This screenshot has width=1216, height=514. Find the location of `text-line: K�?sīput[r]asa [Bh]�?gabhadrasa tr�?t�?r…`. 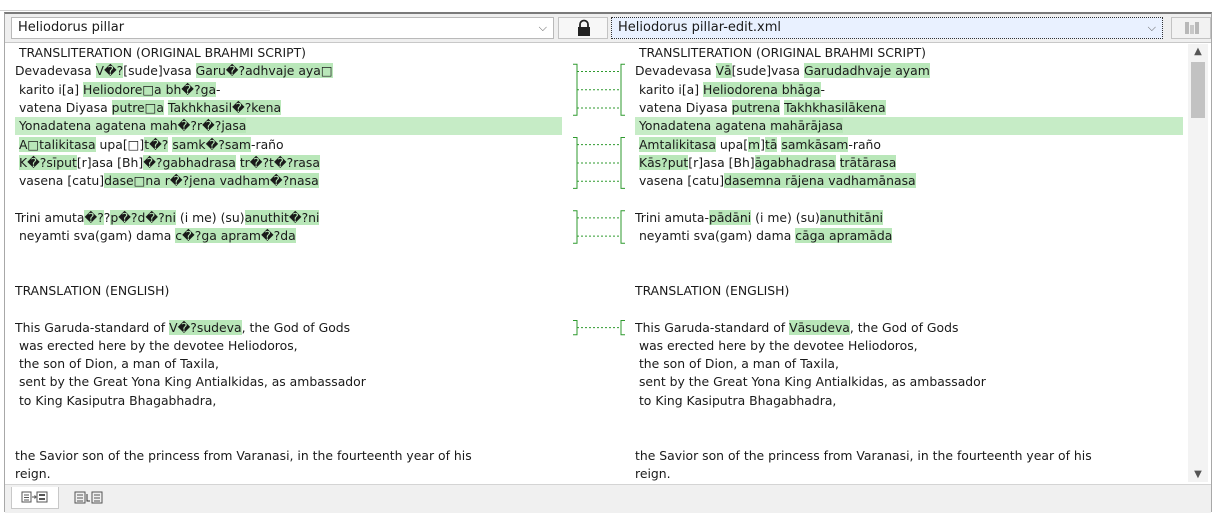

text-line: K�?sīput[r]asa [Bh]�?gabhadrasa tr�?t�?r… is located at coordinates (167, 163).